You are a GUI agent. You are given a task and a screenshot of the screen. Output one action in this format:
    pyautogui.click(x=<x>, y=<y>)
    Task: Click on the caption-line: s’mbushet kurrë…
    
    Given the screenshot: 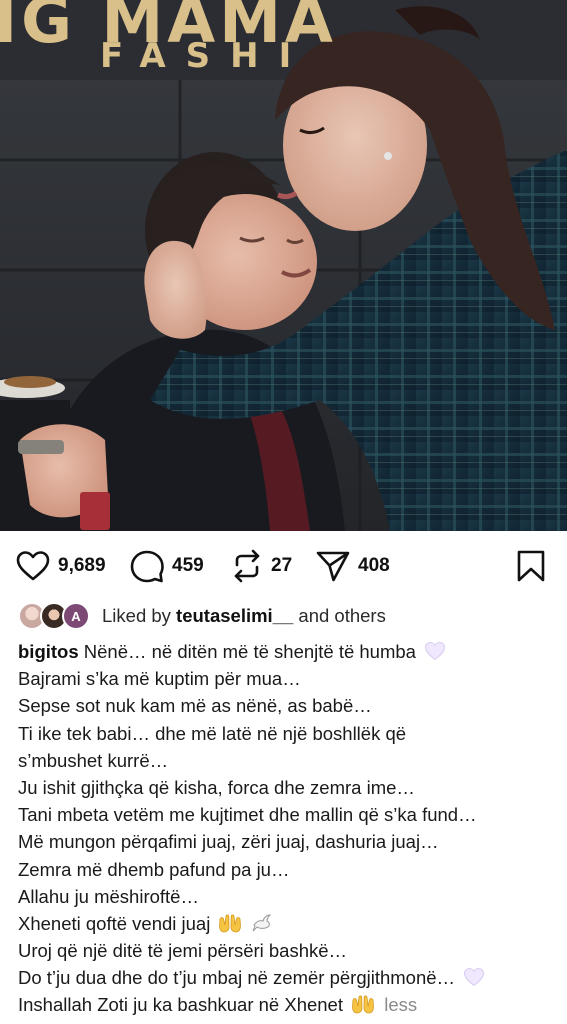 What is the action you would take?
    pyautogui.click(x=93, y=760)
    